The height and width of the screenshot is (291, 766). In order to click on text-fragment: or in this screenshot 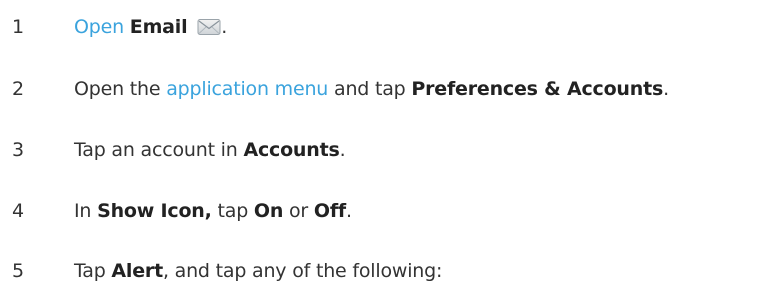, I will do `click(298, 211)`.